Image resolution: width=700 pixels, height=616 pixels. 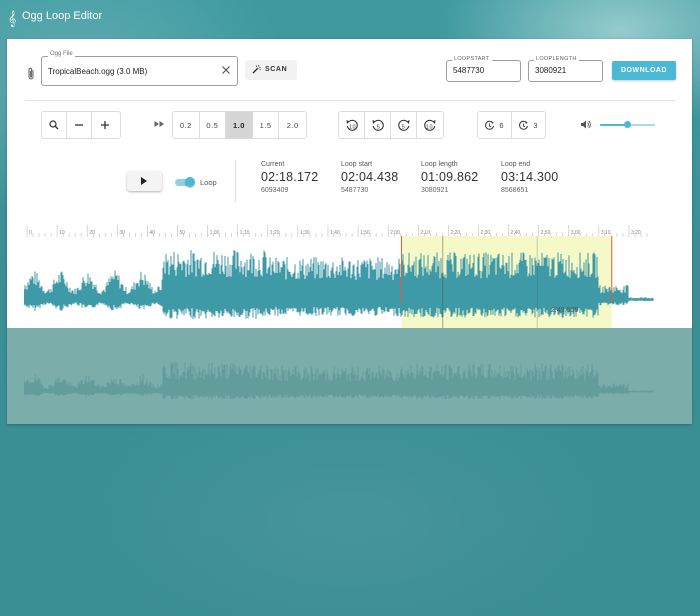 I want to click on volume-icon, so click(x=585, y=124).